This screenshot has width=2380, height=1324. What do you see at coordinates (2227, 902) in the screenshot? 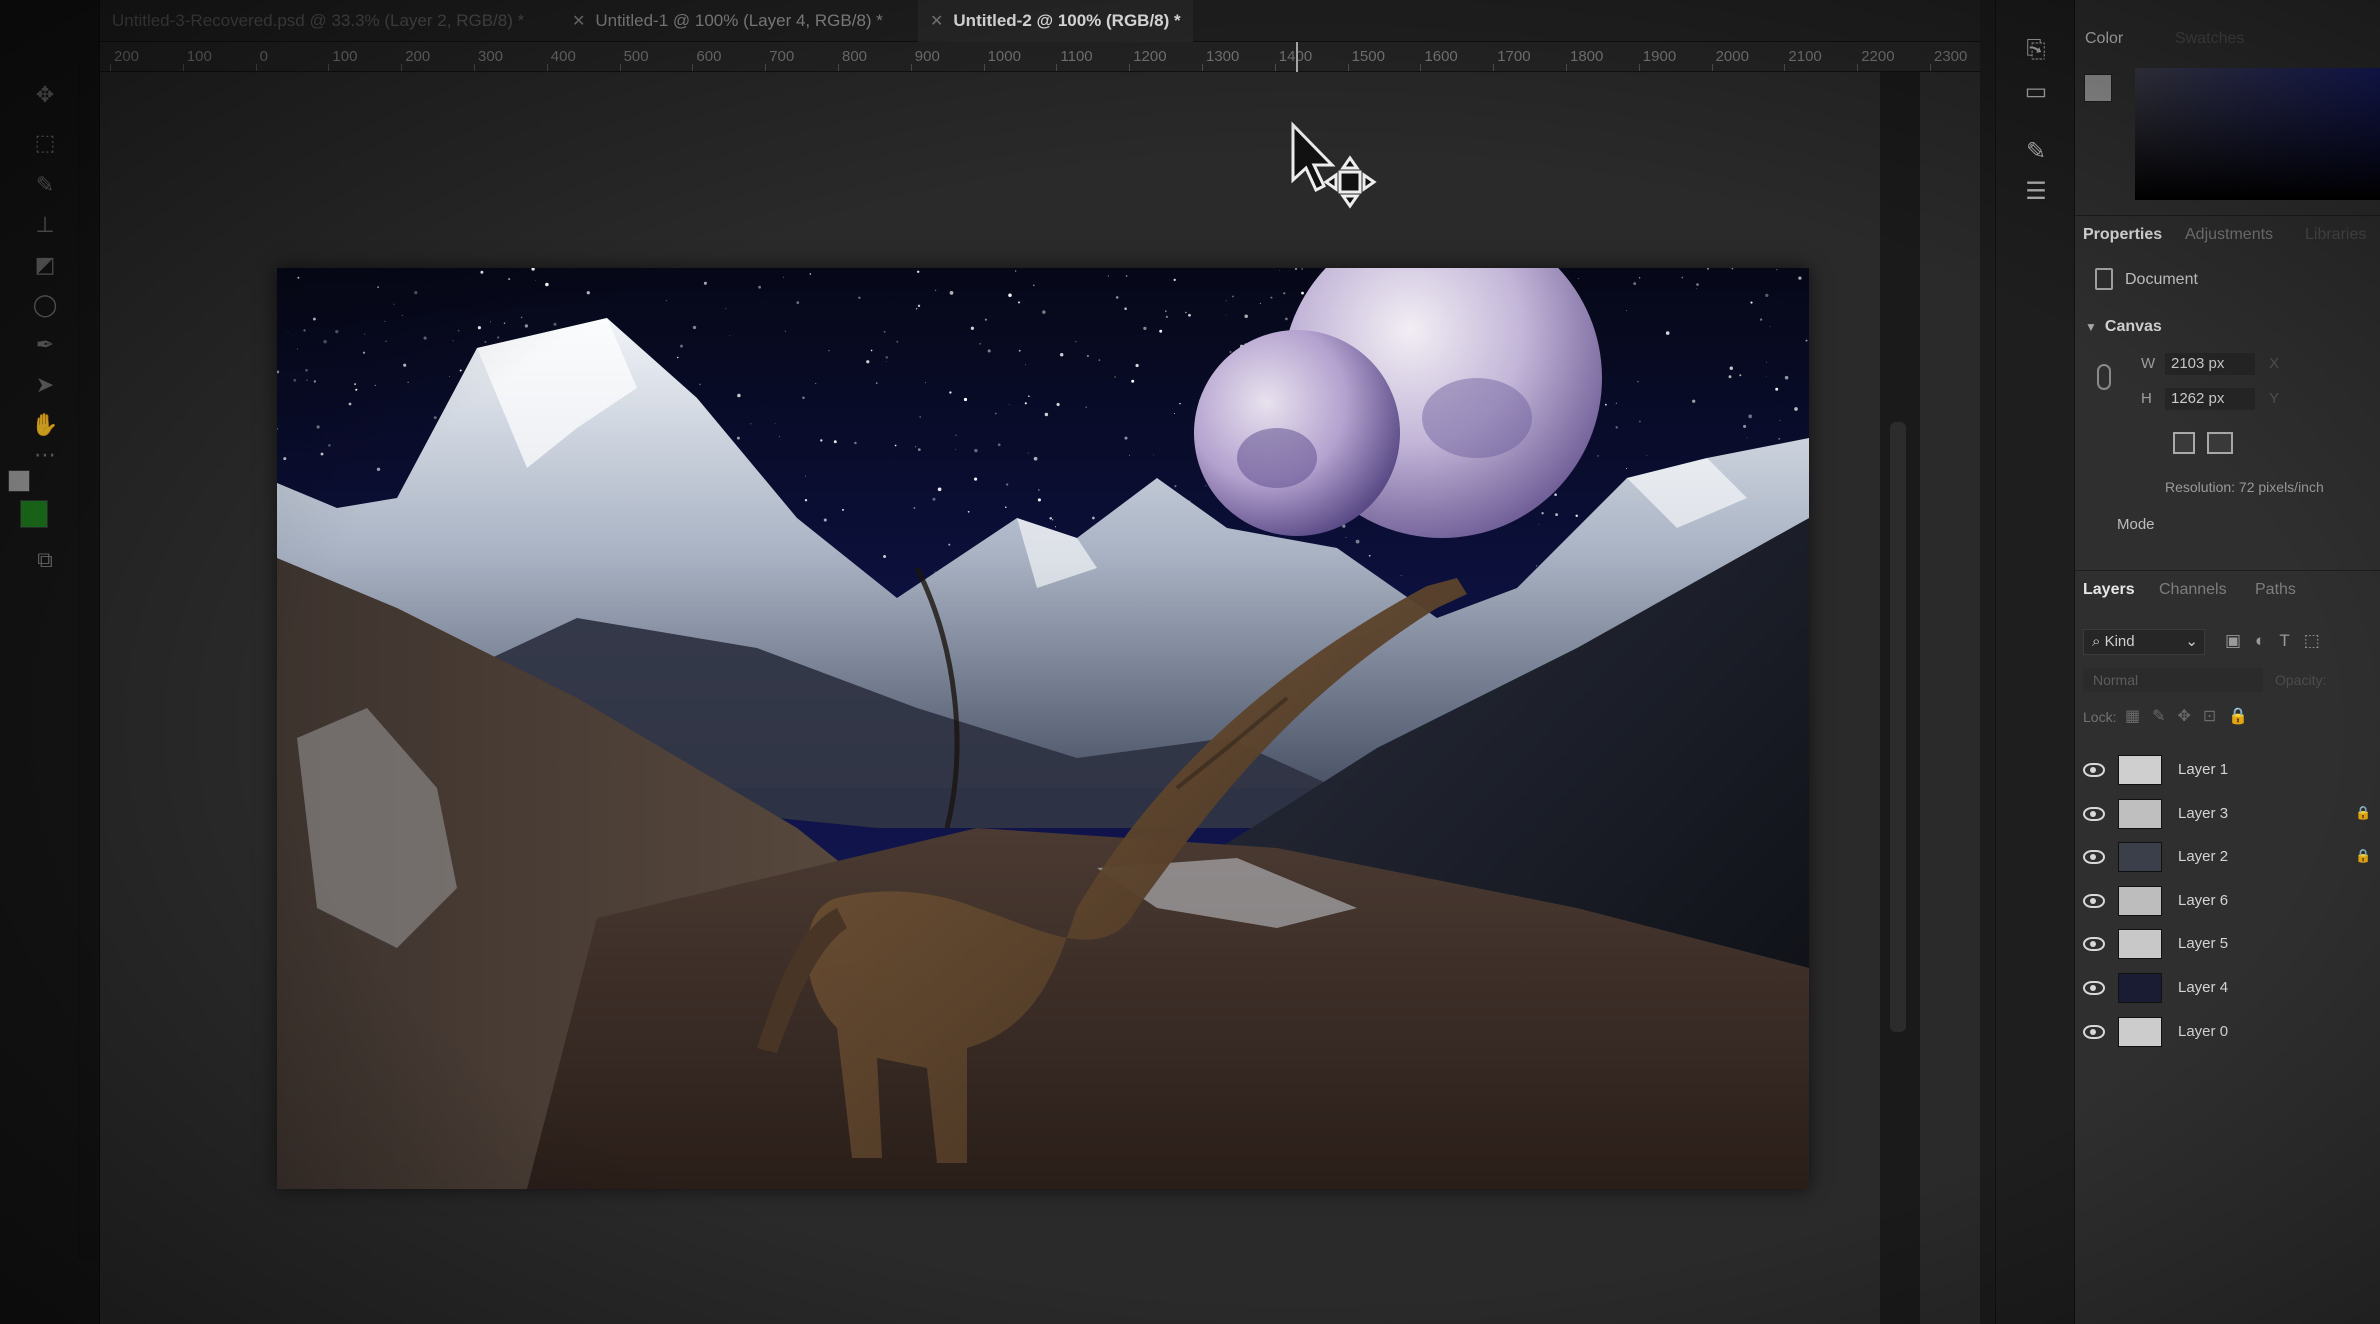
I see `layer-row: Layer 6` at bounding box center [2227, 902].